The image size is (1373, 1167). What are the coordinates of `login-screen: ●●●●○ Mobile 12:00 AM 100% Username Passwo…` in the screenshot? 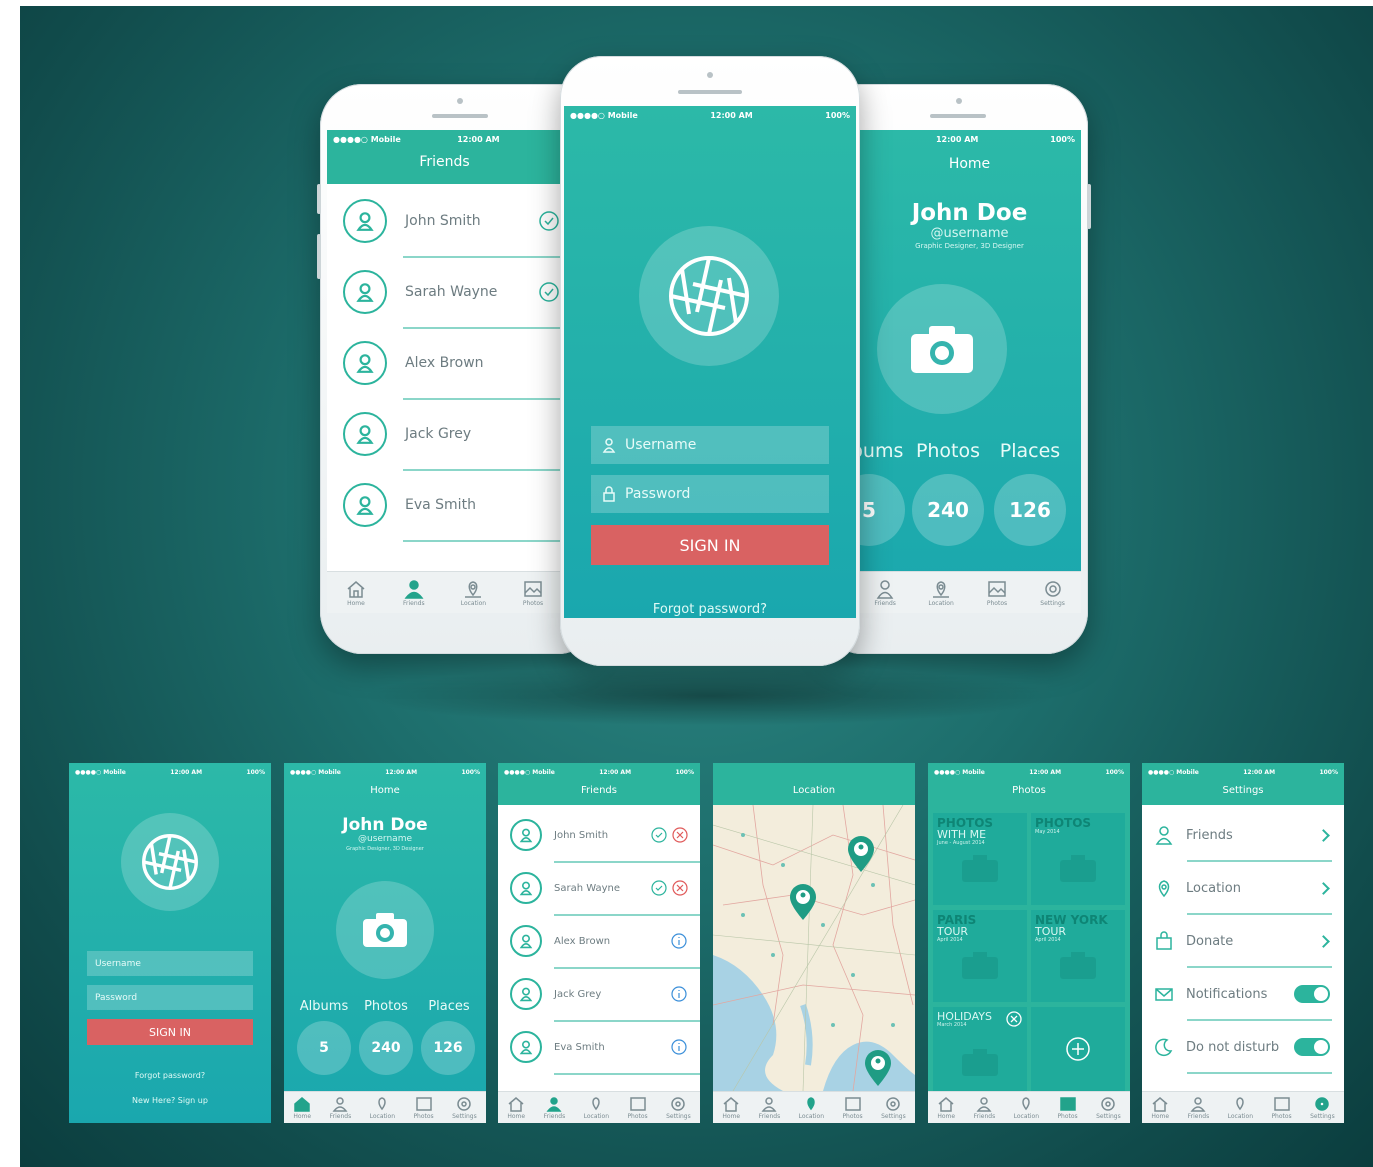 It's located at (710, 362).